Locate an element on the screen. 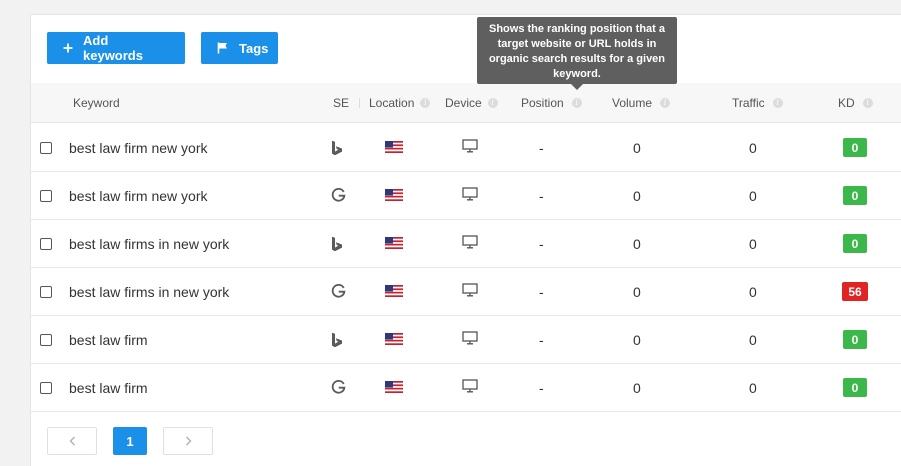 The width and height of the screenshot is (901, 466). kd-badge: 56 is located at coordinates (855, 291).